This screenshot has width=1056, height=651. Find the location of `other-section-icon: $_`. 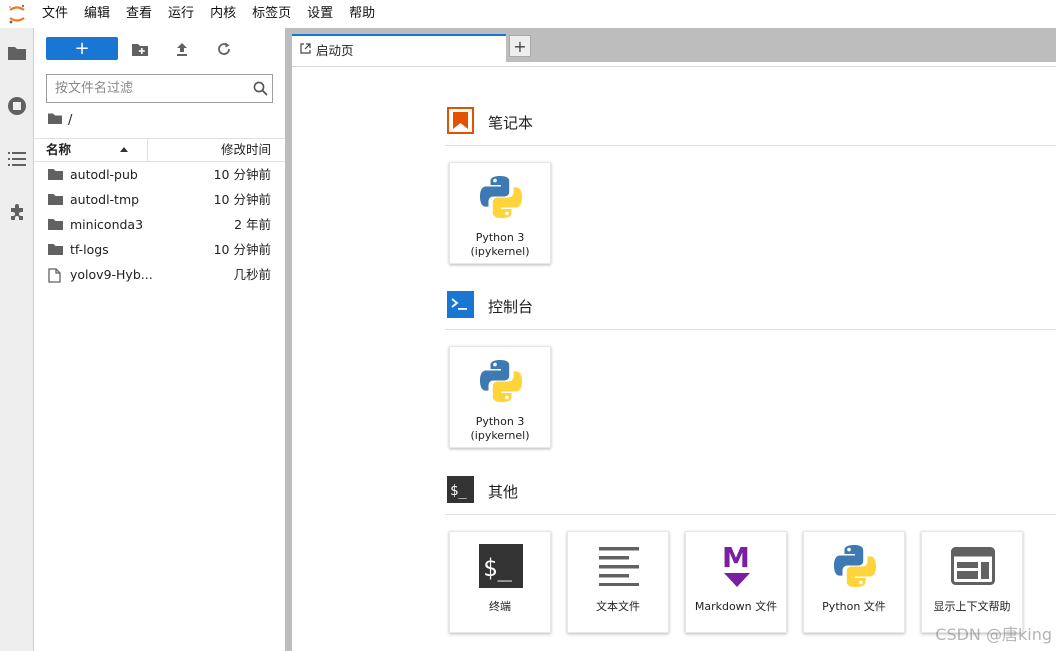

other-section-icon: $_ is located at coordinates (460, 491).